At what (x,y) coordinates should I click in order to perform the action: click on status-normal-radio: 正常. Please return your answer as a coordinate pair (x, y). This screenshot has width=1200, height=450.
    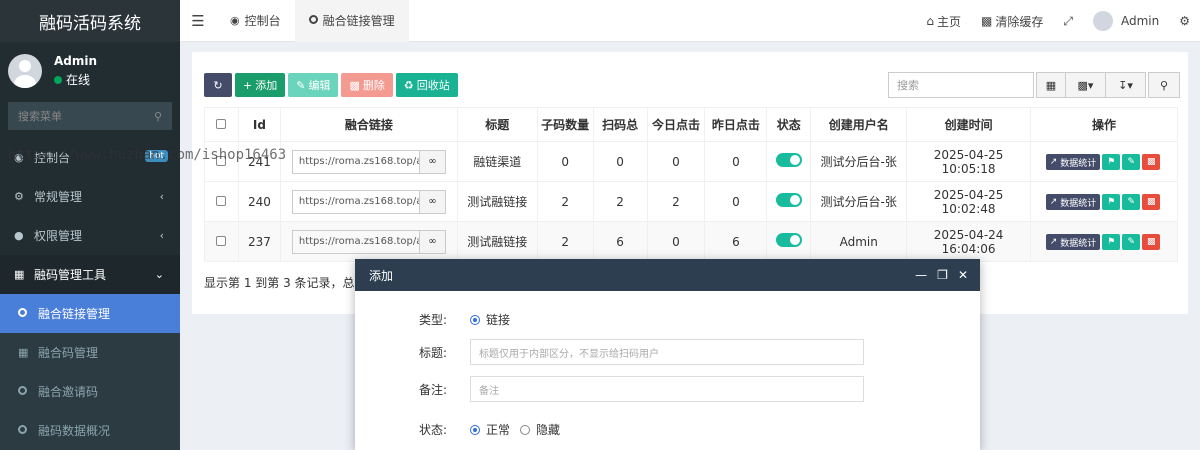
    Looking at the image, I should click on (490, 429).